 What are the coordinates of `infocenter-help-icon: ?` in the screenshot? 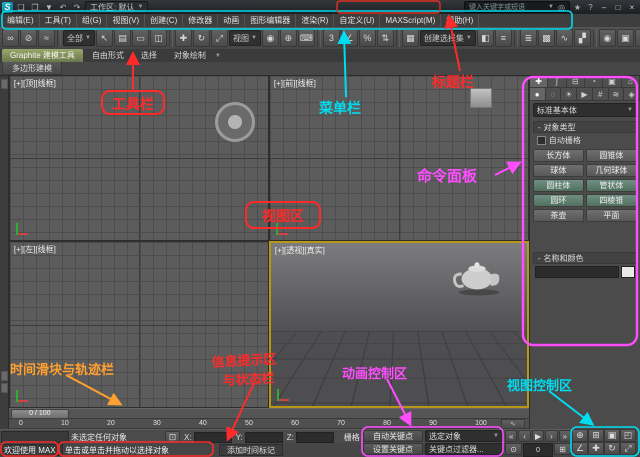 It's located at (590, 7).